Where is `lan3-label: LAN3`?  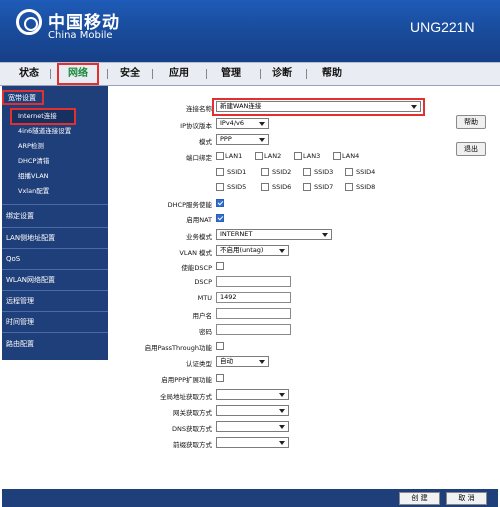
lan3-label: LAN3 is located at coordinates (312, 156).